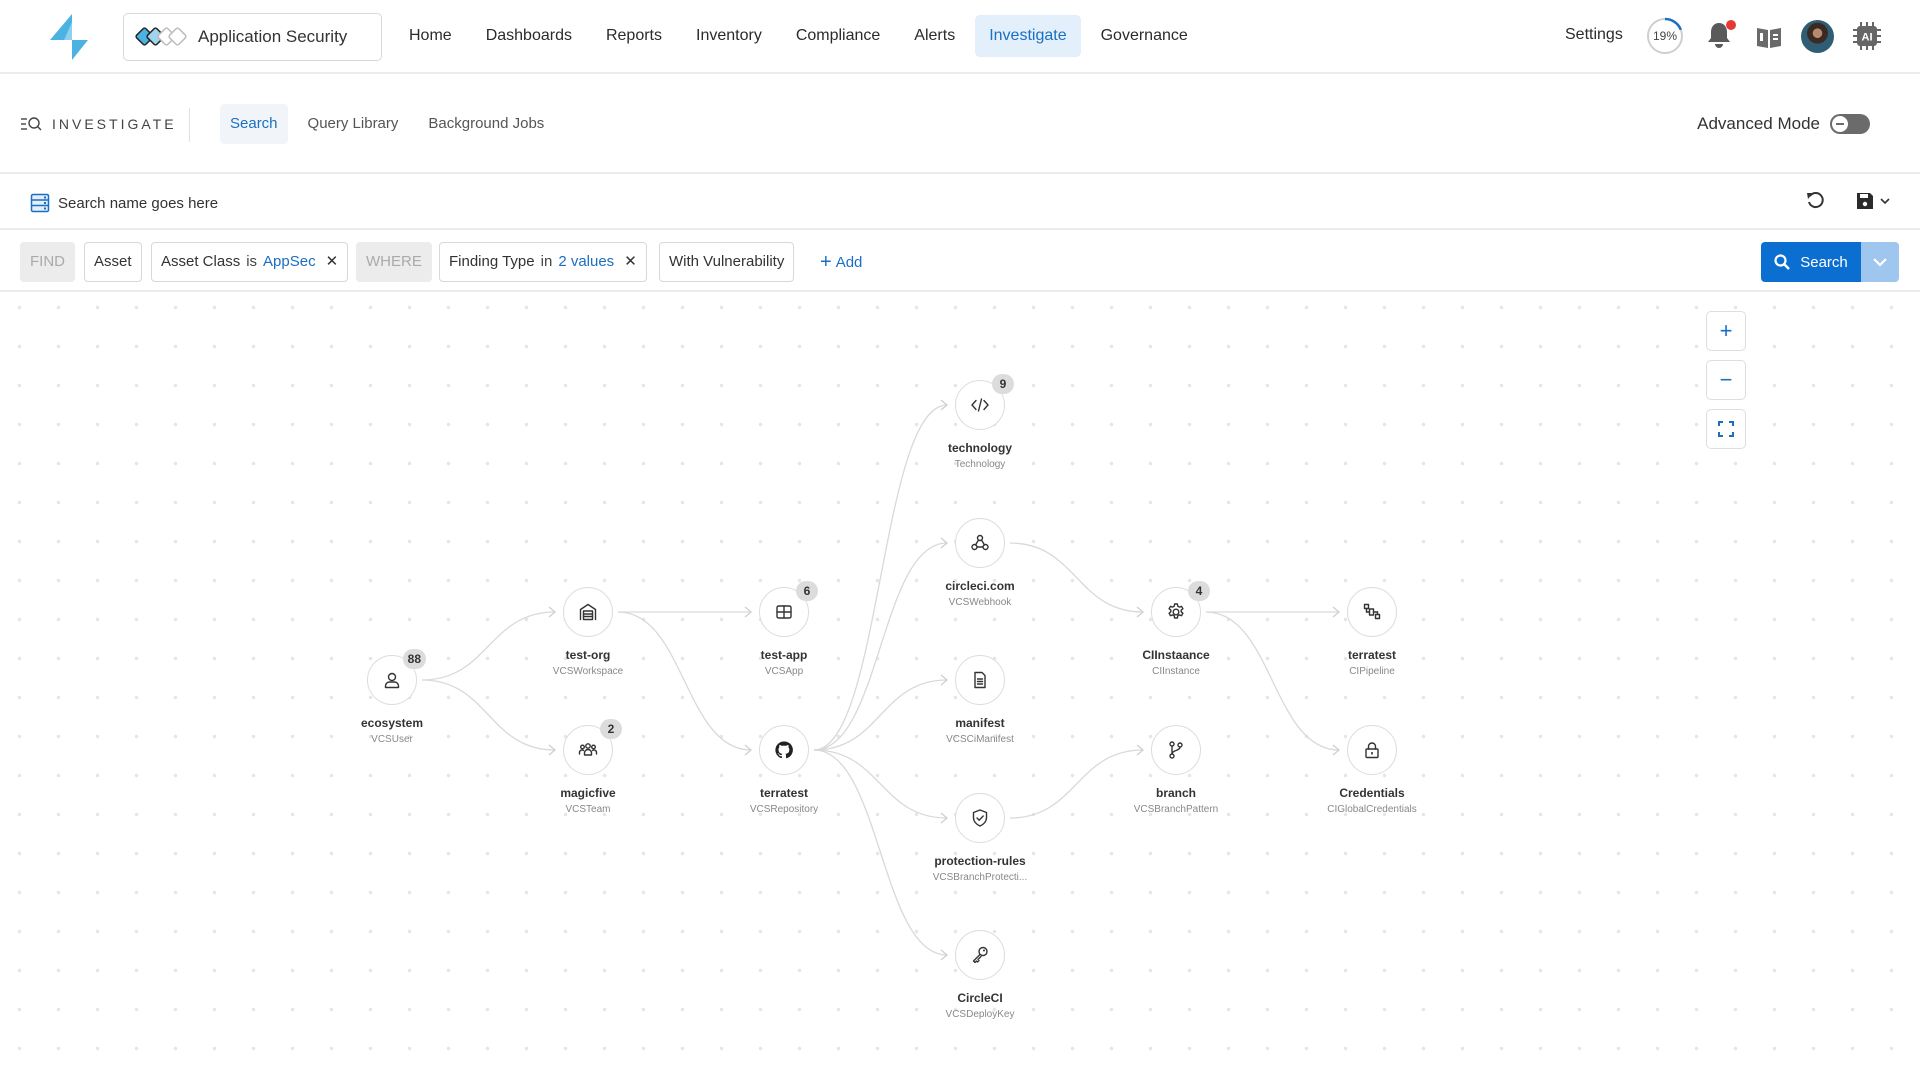  I want to click on minus-icon: −, so click(1726, 379).